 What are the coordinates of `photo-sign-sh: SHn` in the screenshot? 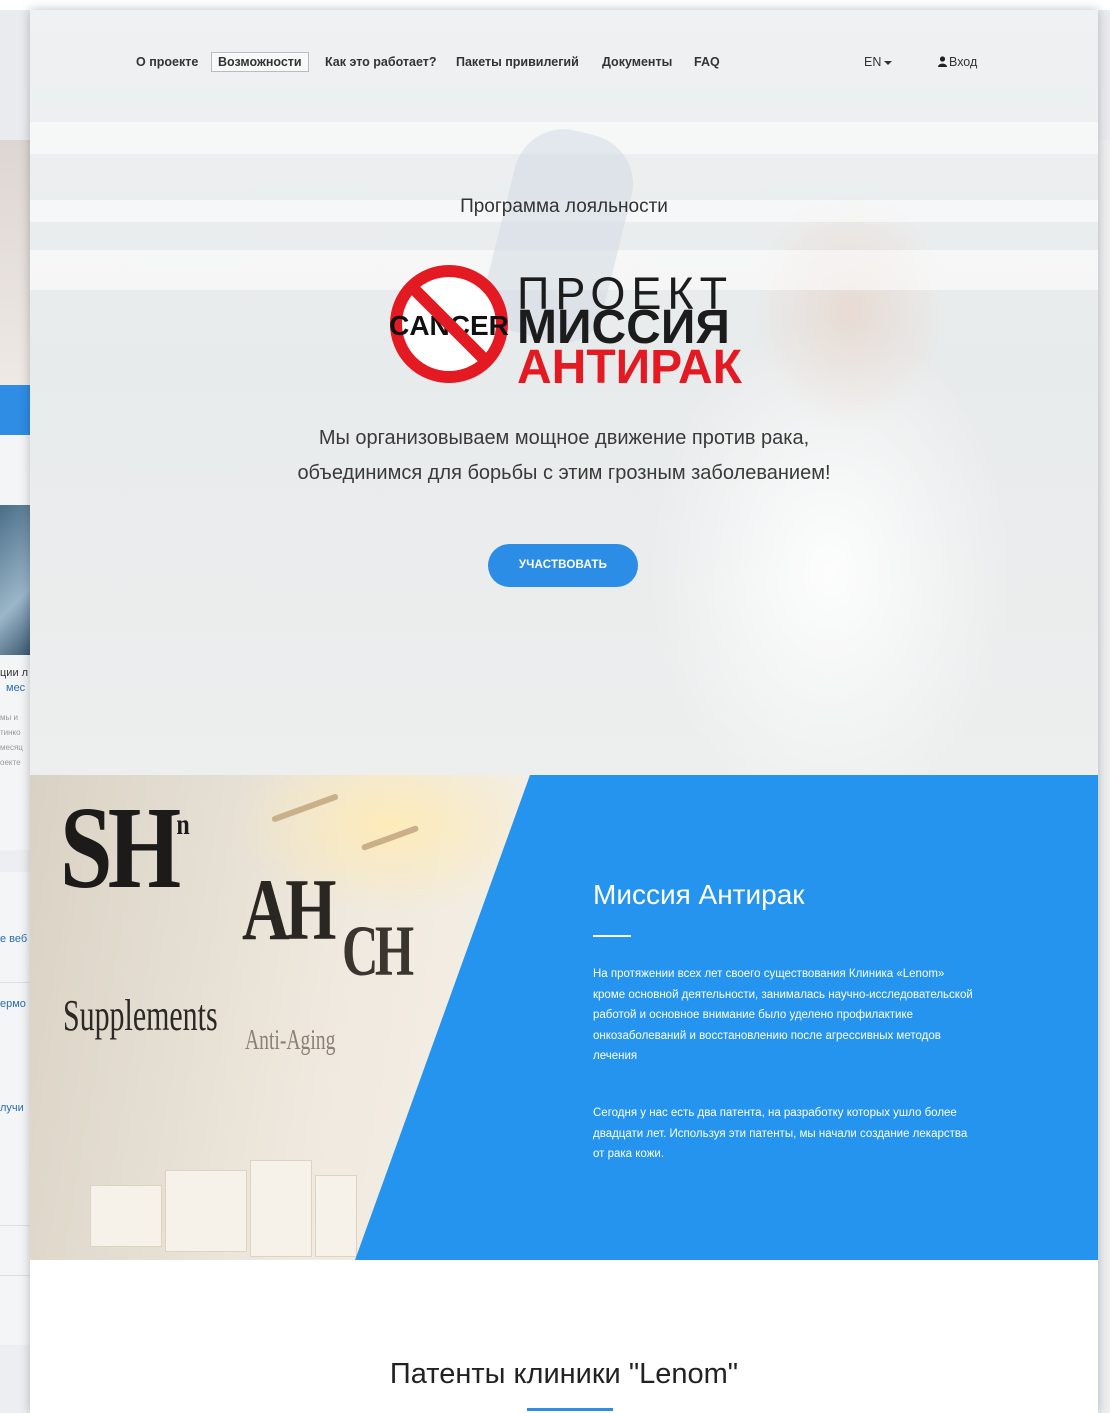 It's located at (125, 847).